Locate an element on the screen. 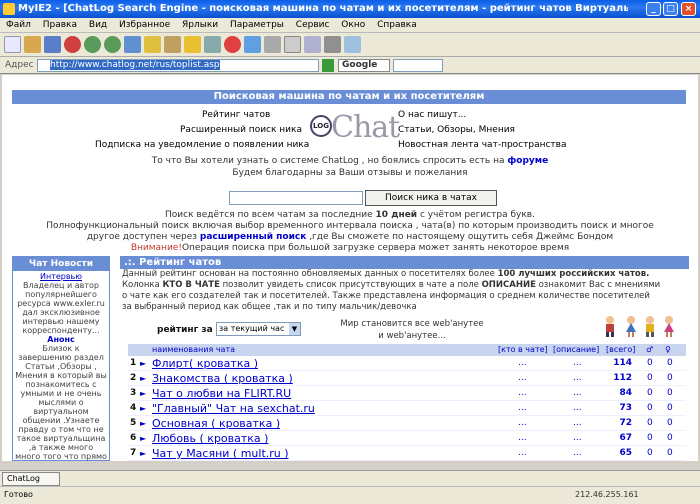  address-input: http://www.chatlog.net/rus/toplist.asp is located at coordinates (178, 65).